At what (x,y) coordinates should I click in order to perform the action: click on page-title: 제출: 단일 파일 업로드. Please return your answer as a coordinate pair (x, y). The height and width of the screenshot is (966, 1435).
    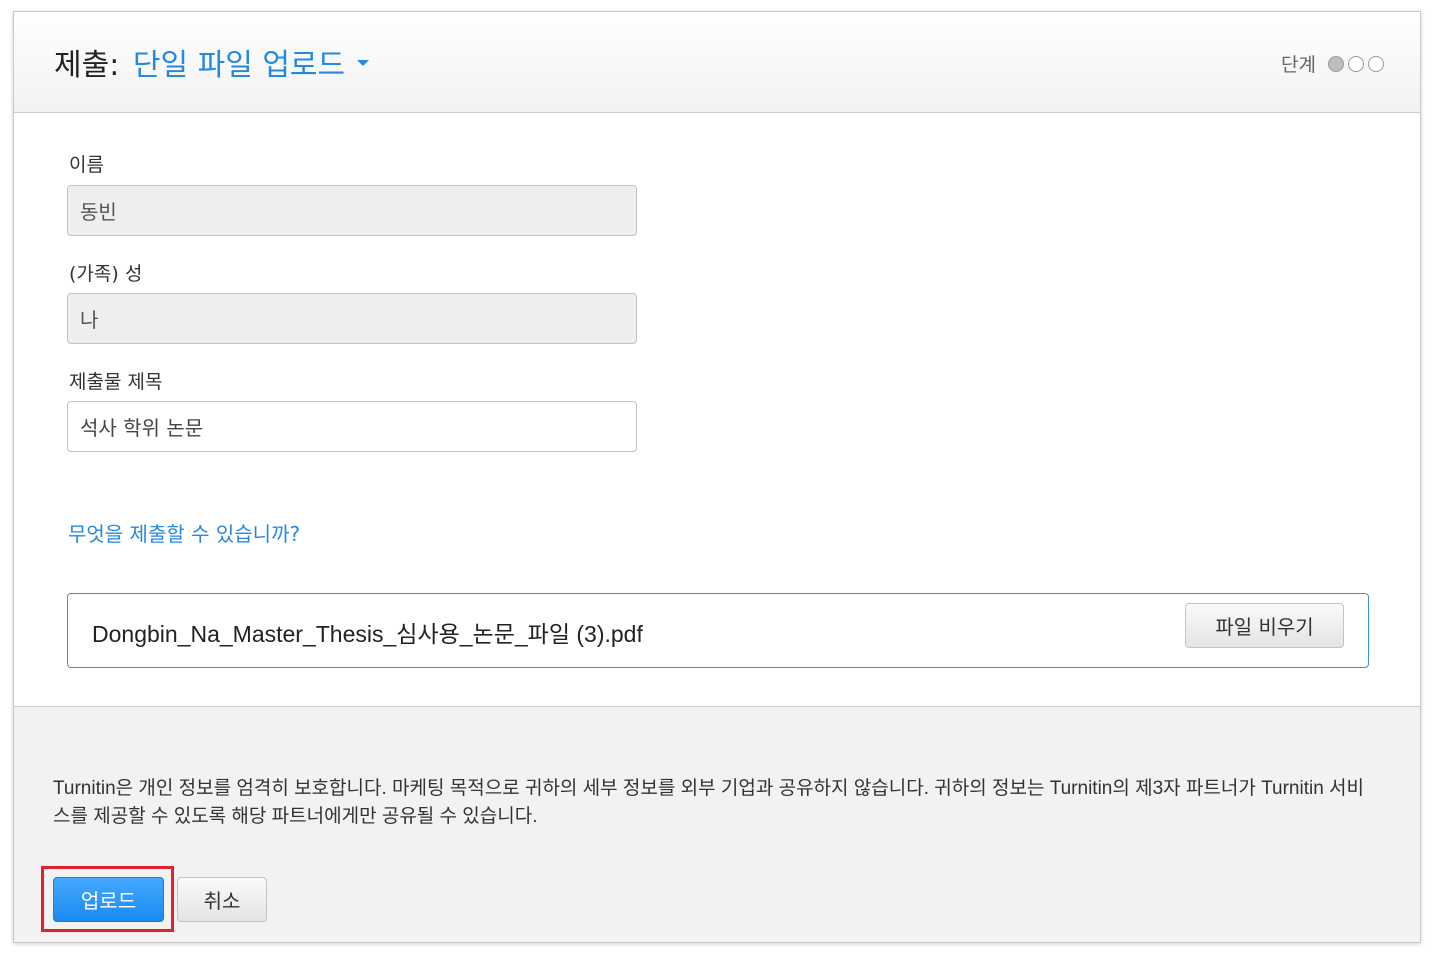
    Looking at the image, I should click on (212, 62).